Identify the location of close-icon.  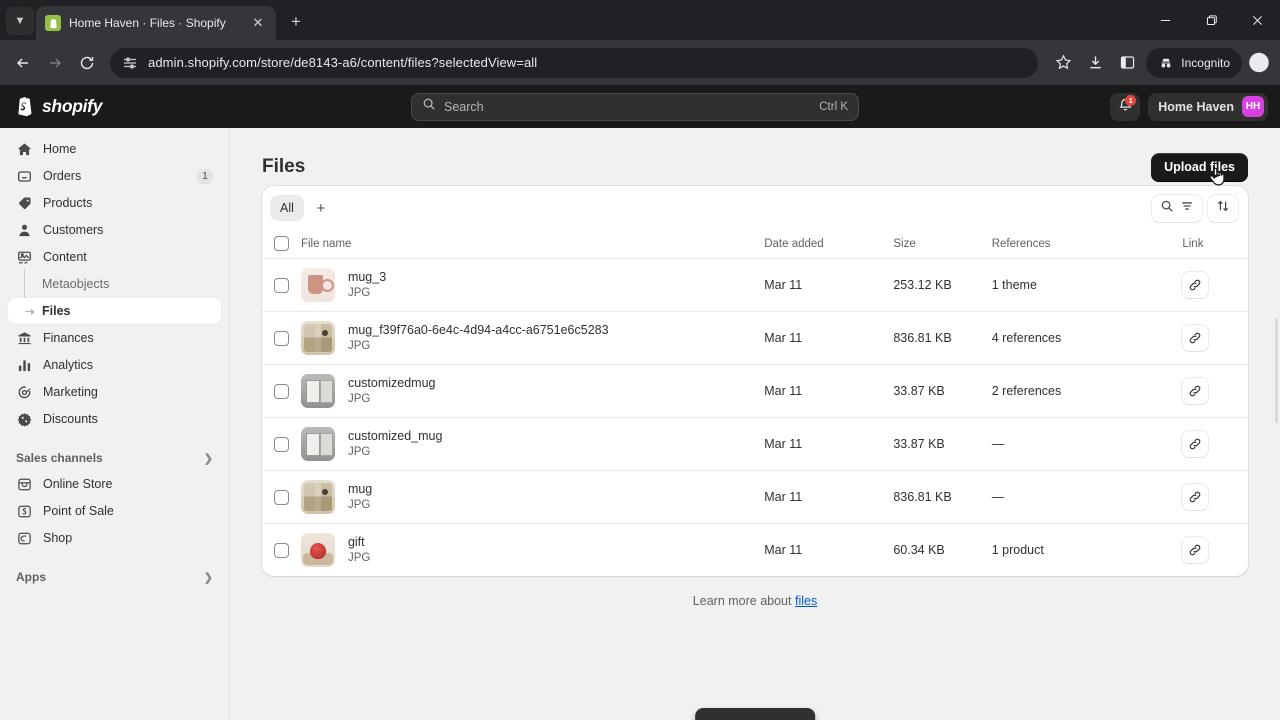
(1257, 20).